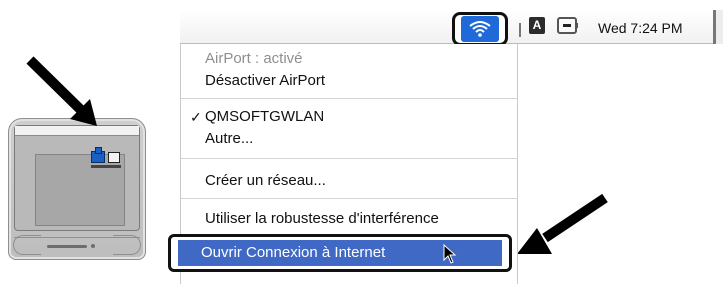  Describe the element at coordinates (349, 219) in the screenshot. I see `menu-item-interference: Utiliser la robustesse d'interférence` at that location.